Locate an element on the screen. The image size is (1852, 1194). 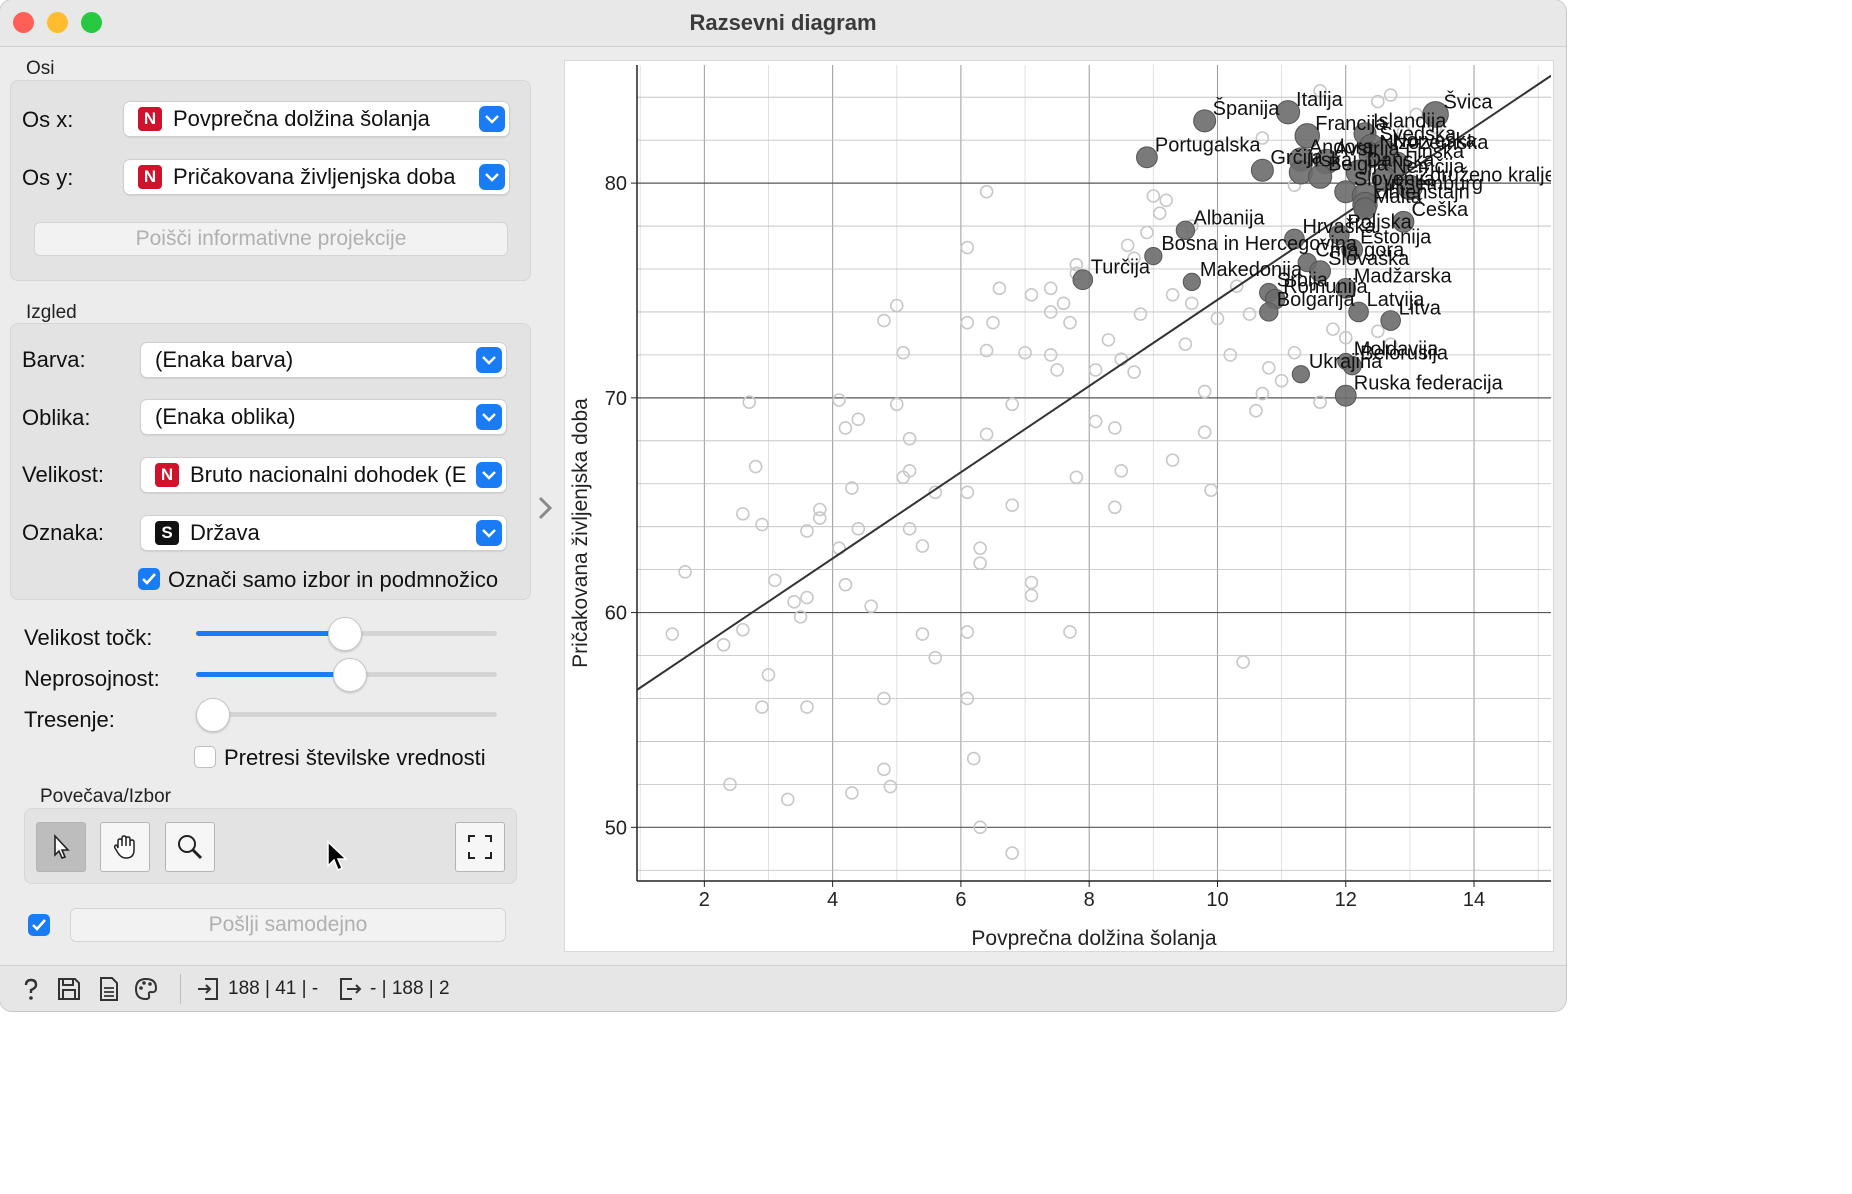
x-axis-combo: N Povprečna dolžina šolanja is located at coordinates (316, 119).